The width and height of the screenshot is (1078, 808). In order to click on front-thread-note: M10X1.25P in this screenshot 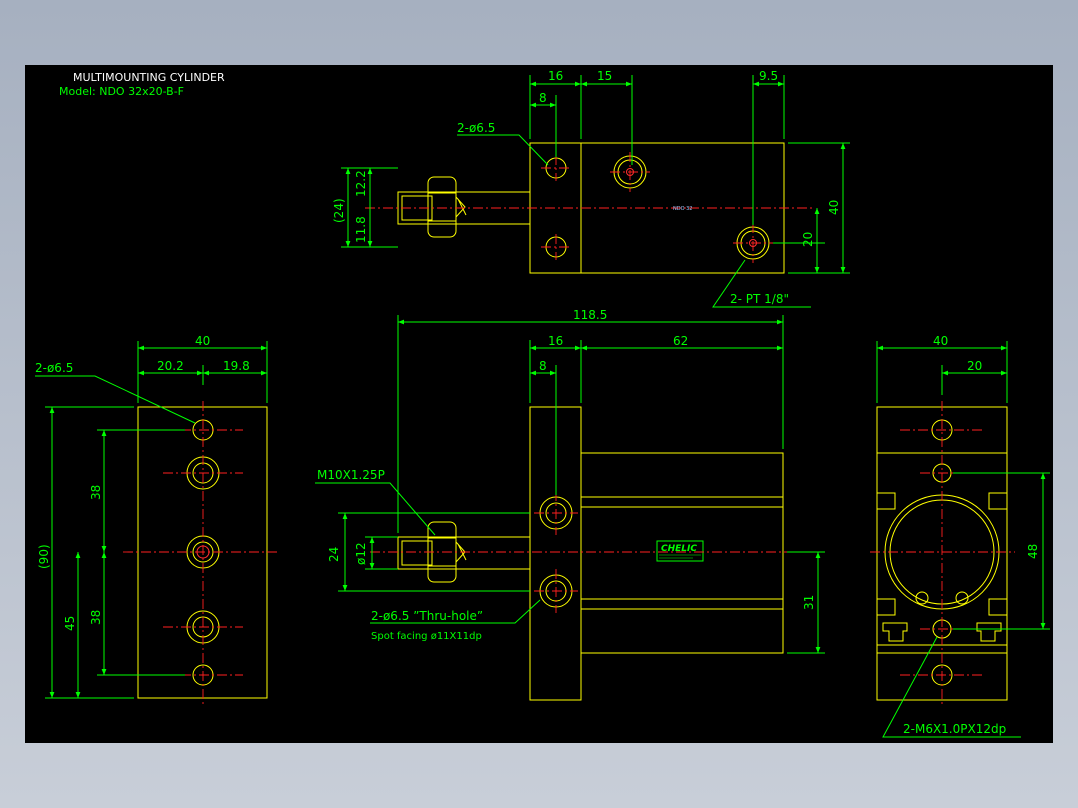, I will do `click(351, 475)`.